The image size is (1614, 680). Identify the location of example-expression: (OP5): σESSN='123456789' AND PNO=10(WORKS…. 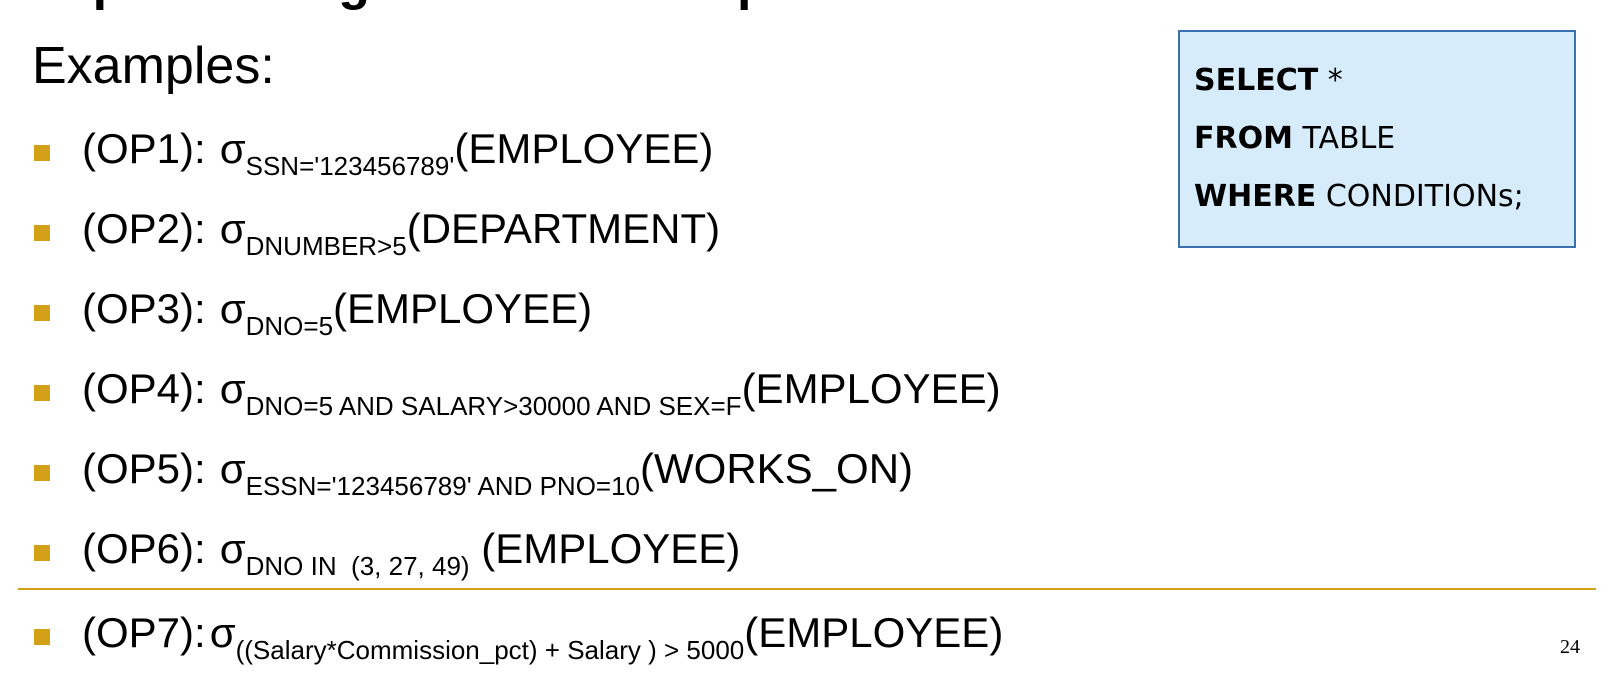
(498, 473).